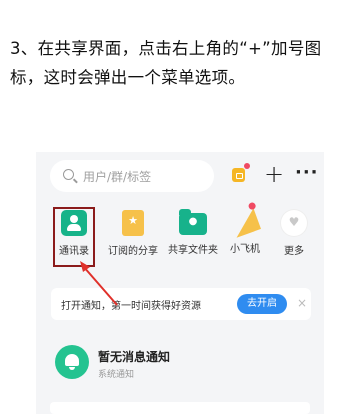 This screenshot has height=414, width=360. Describe the element at coordinates (72, 362) in the screenshot. I see `bell-icon` at that location.